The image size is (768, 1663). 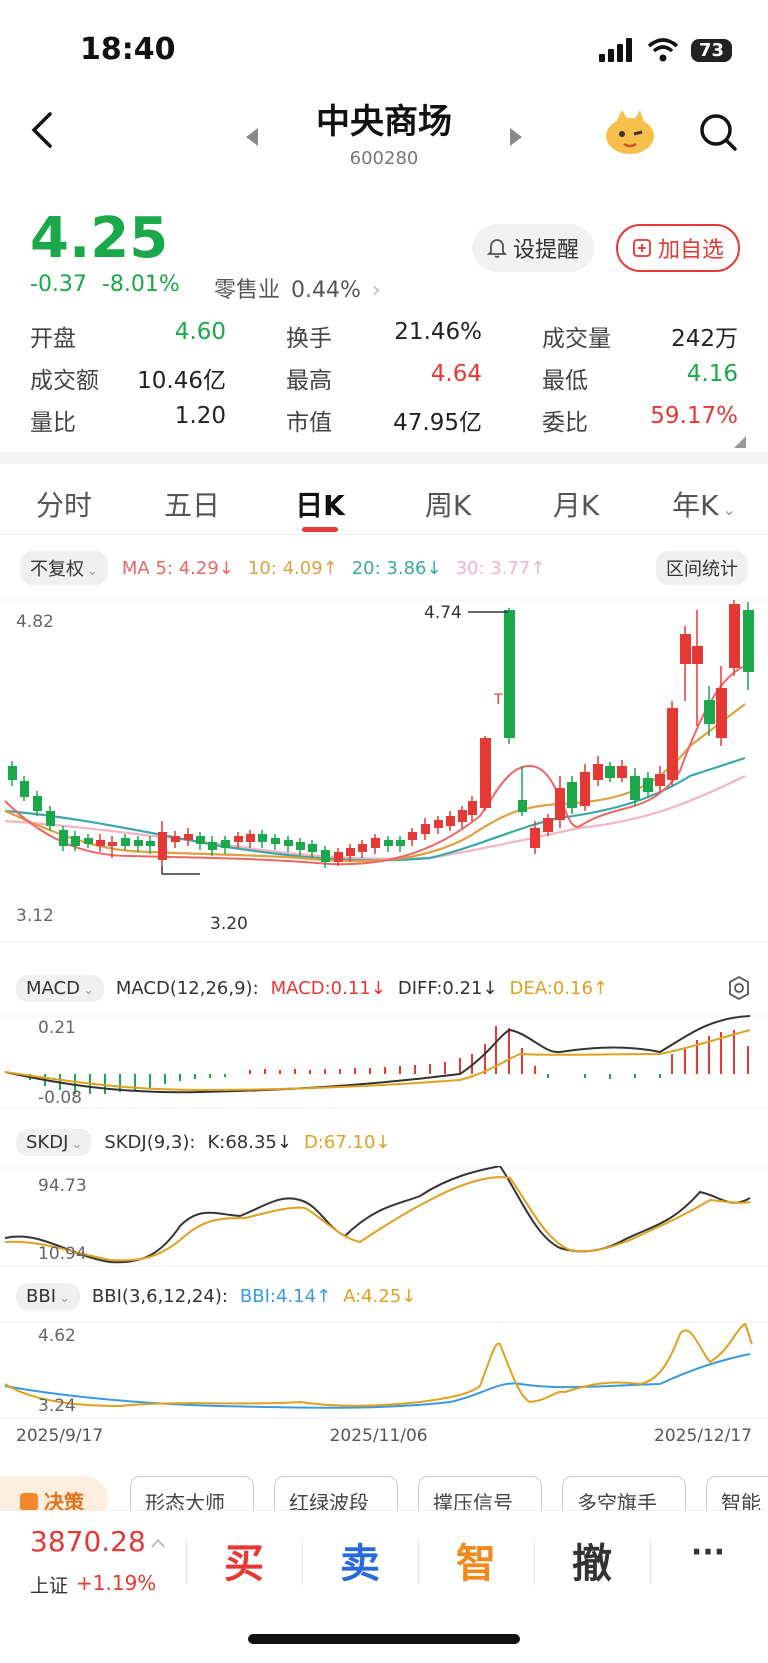 I want to click on skdj-indicator-dropdown: SKDJ ⌄, so click(x=54, y=1142).